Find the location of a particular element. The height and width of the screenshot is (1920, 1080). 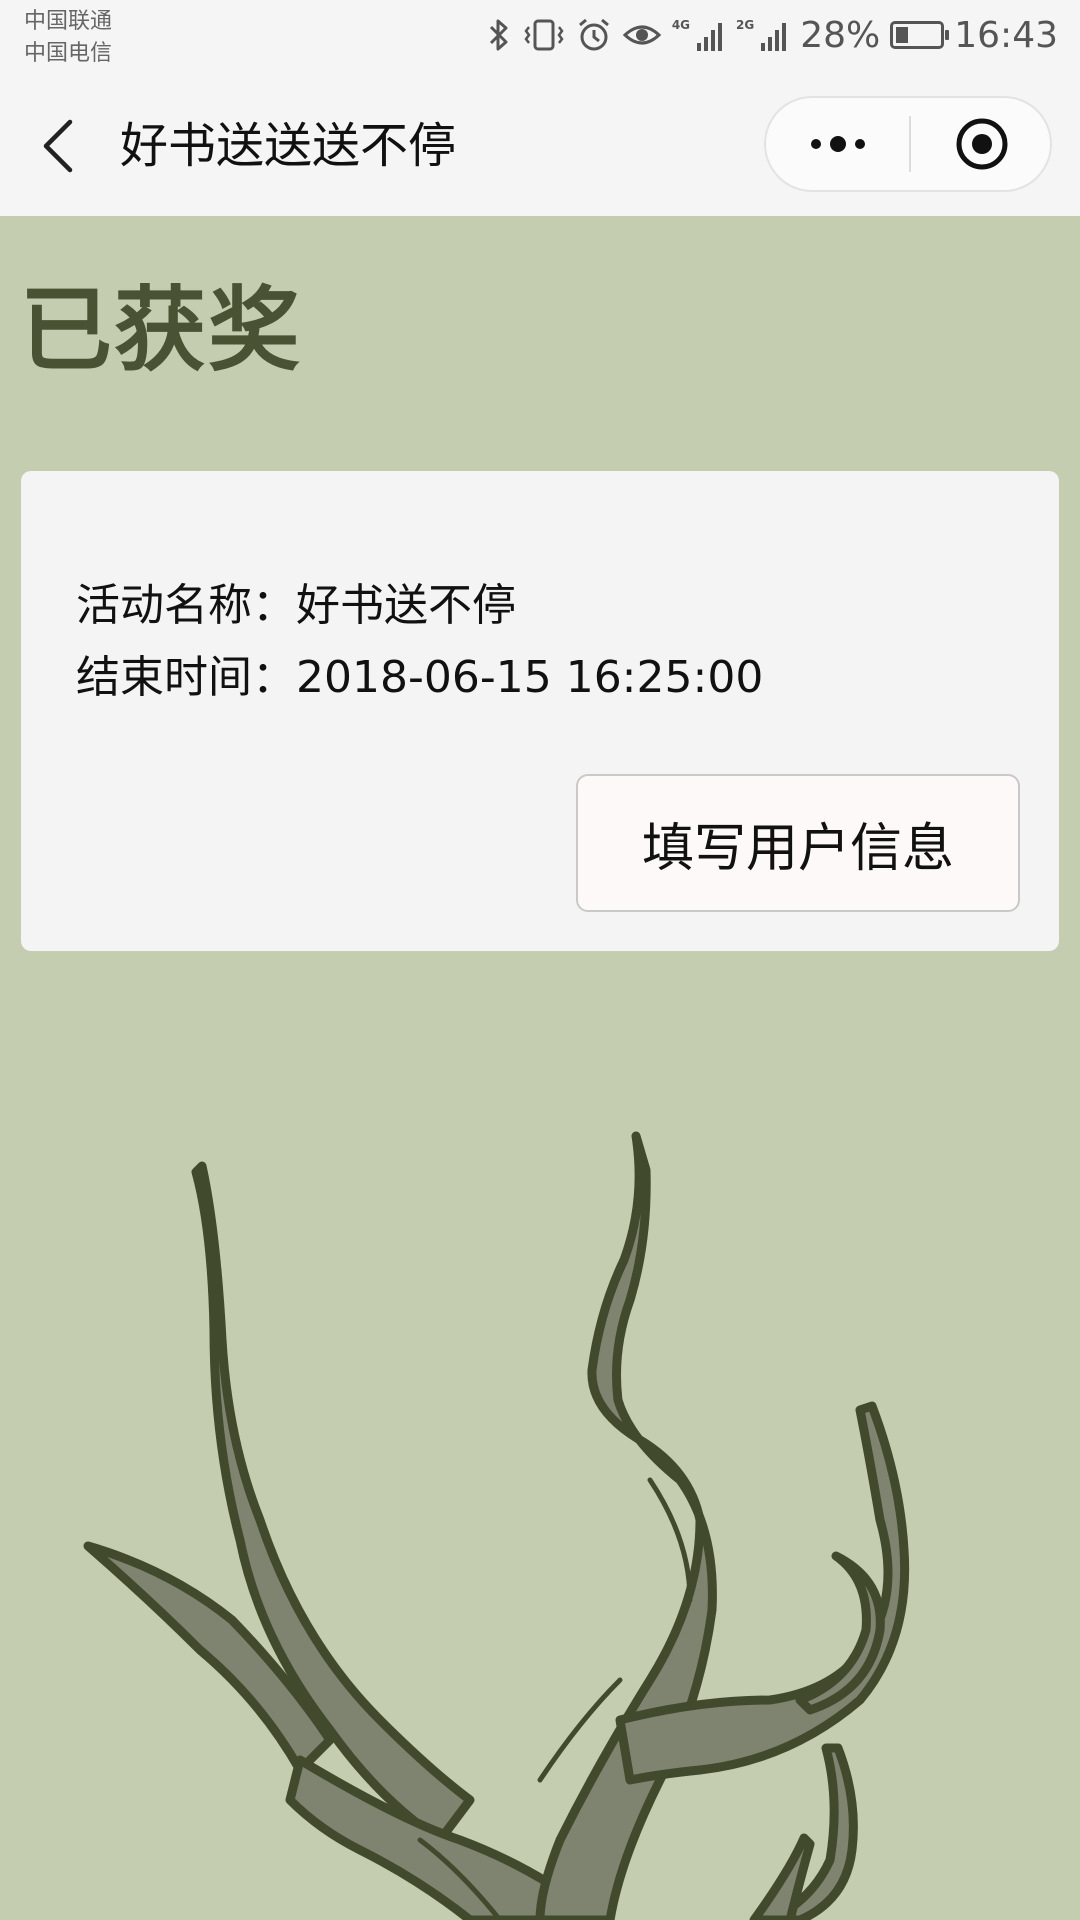

eye-icon is located at coordinates (642, 35).